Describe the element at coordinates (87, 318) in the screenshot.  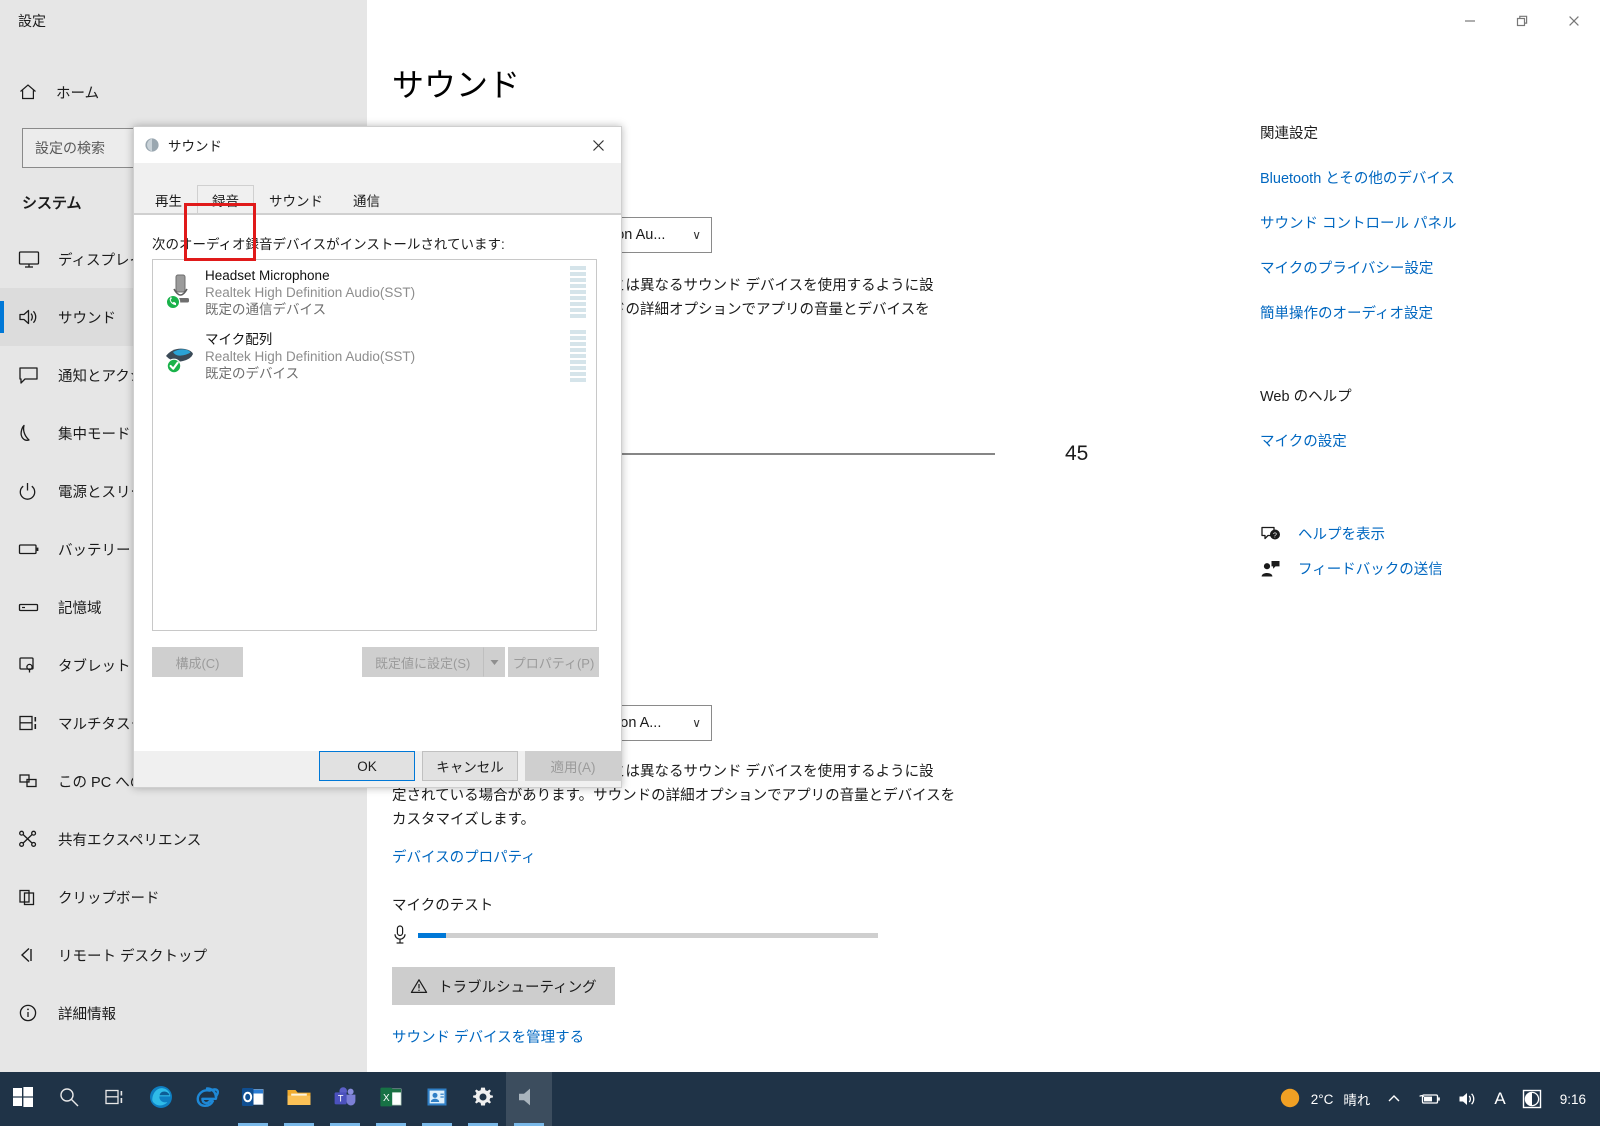
I see `sidebar-item-sound-label: サウンド` at that location.